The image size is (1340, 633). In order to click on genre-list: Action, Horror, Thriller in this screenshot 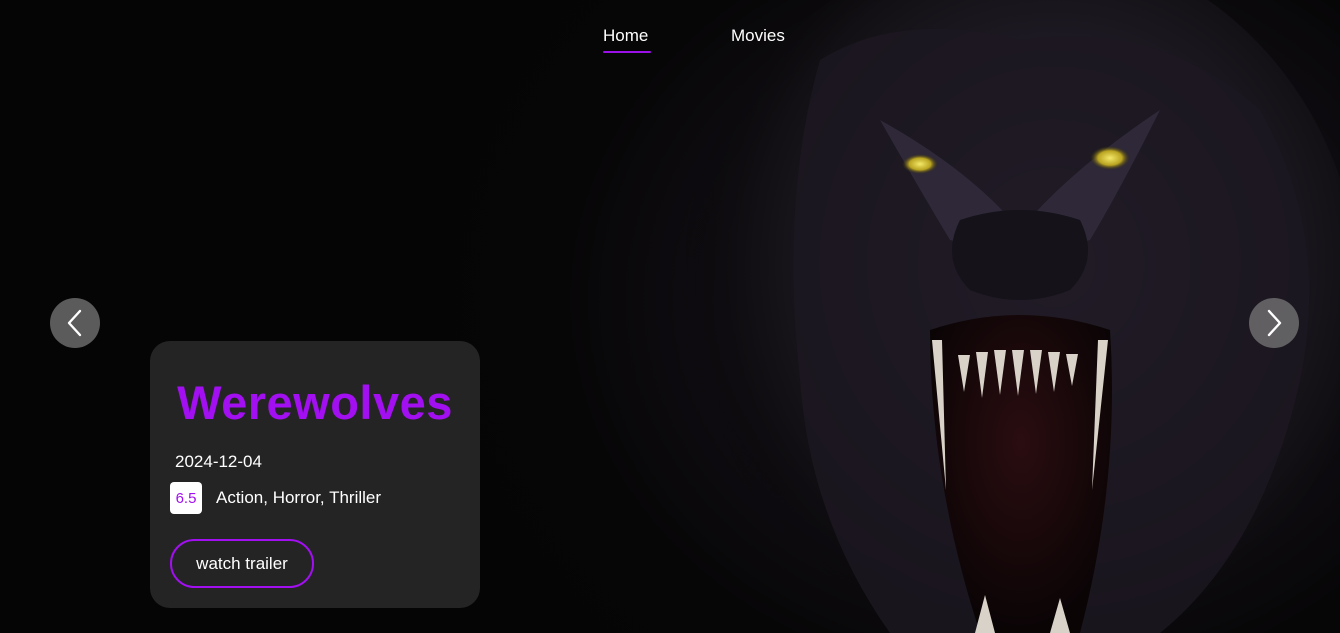, I will do `click(299, 497)`.